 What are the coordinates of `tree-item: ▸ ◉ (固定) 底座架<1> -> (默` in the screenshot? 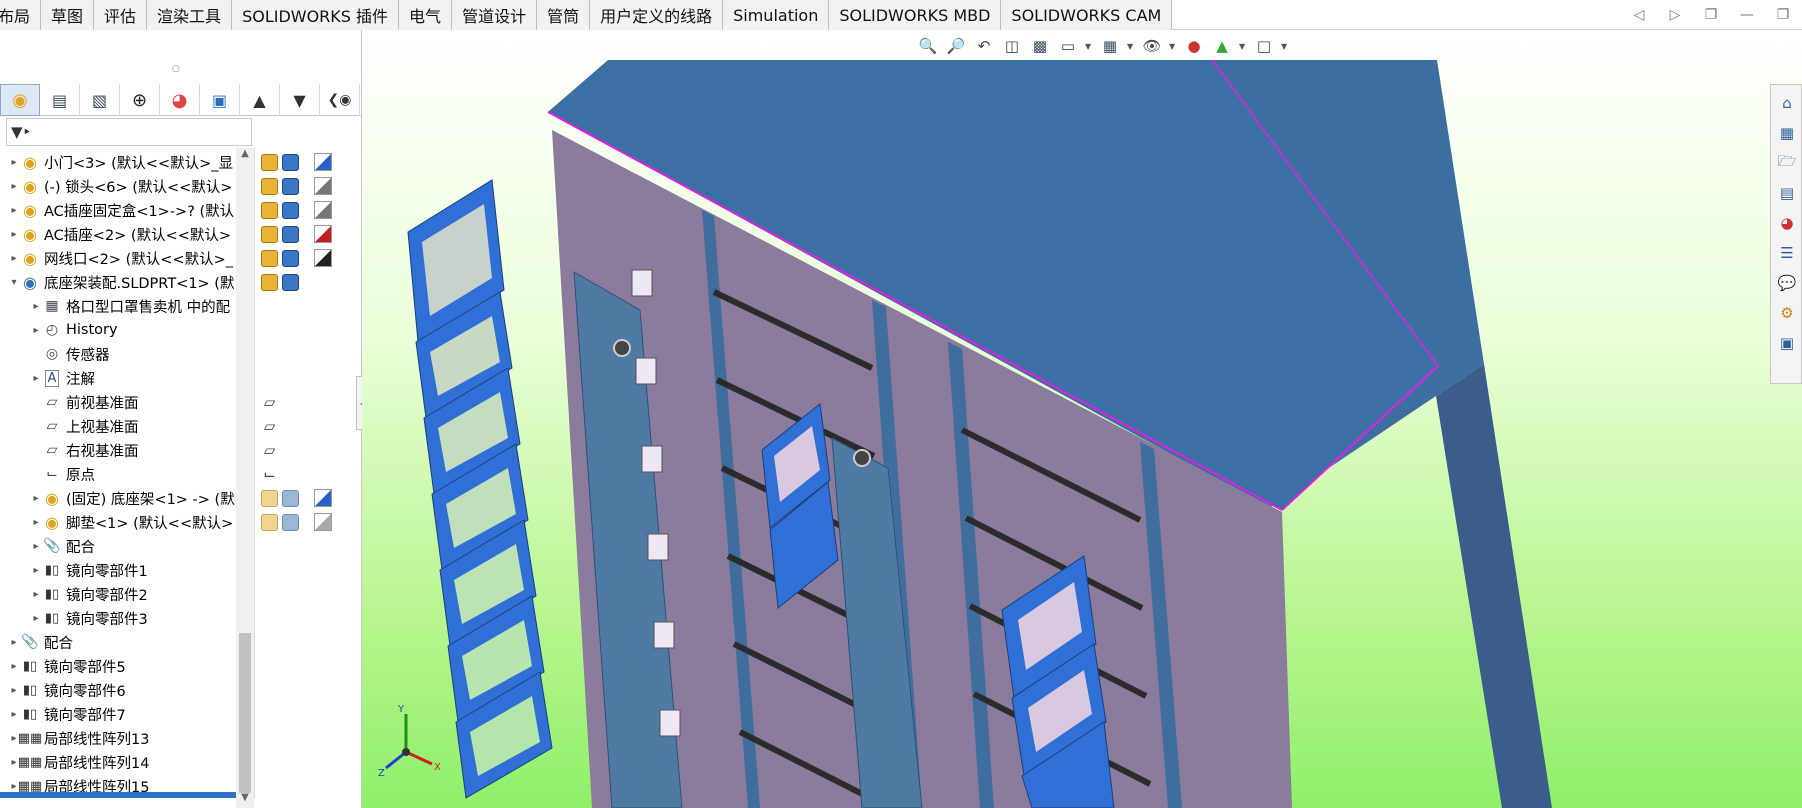 It's located at (118, 498).